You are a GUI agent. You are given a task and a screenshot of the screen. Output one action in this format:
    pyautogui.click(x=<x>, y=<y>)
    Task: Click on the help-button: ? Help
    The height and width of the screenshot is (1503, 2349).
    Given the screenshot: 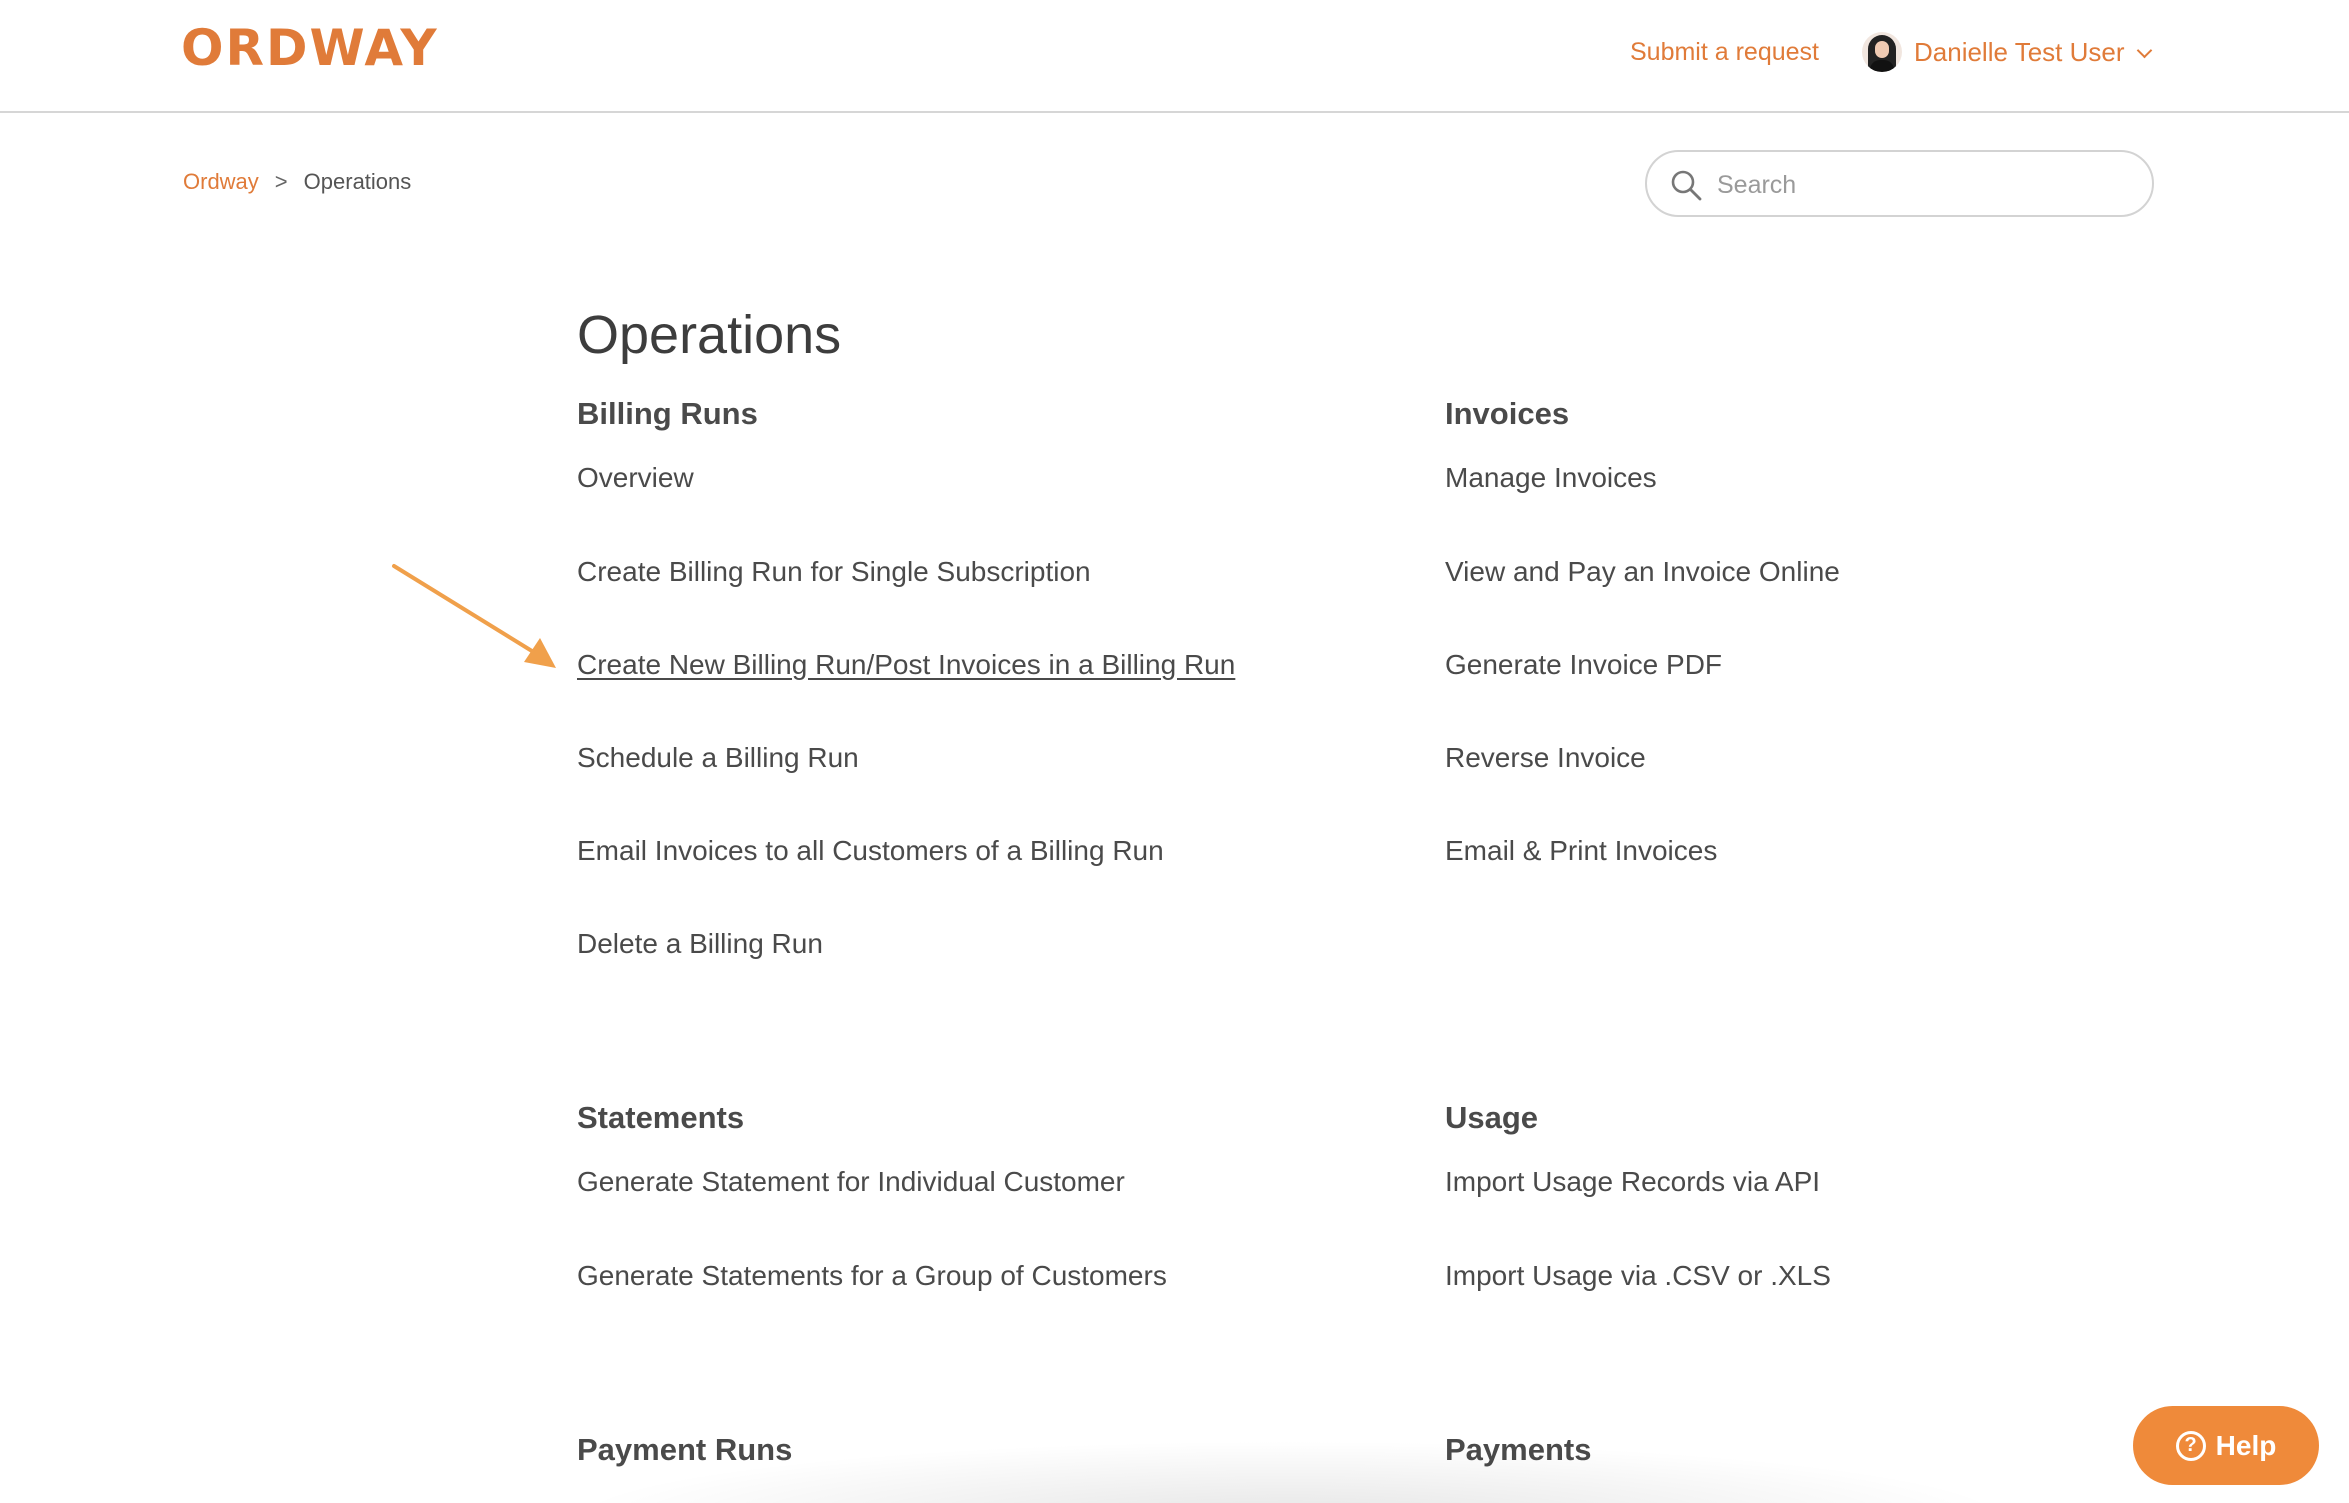 What is the action you would take?
    pyautogui.click(x=2226, y=1445)
    